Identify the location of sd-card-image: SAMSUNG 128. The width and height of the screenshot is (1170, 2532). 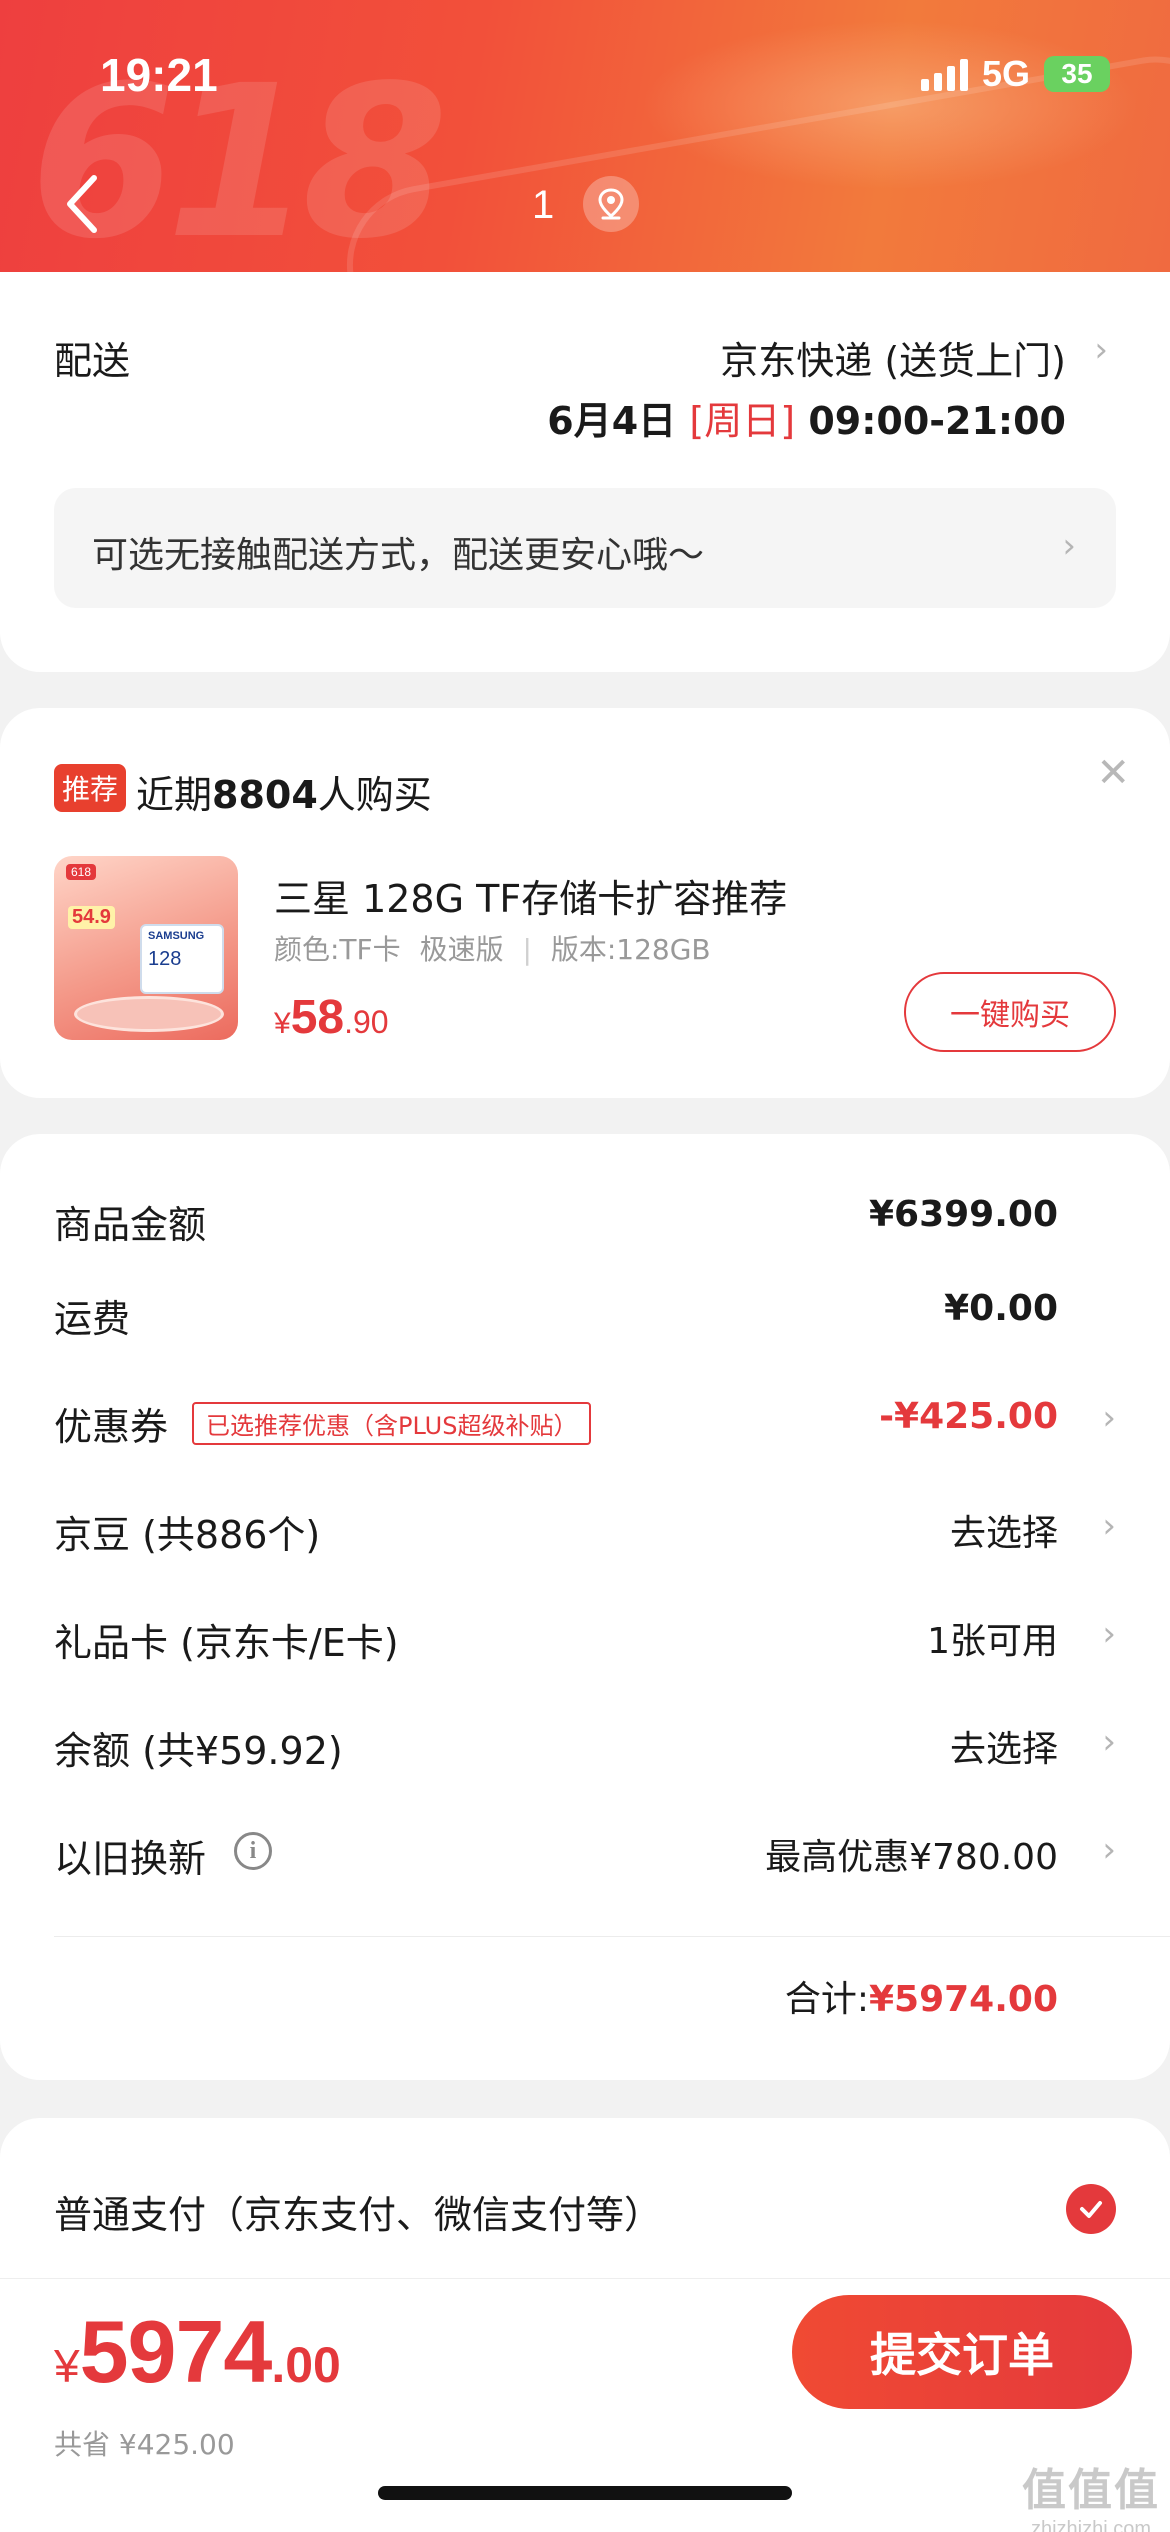
(182, 959).